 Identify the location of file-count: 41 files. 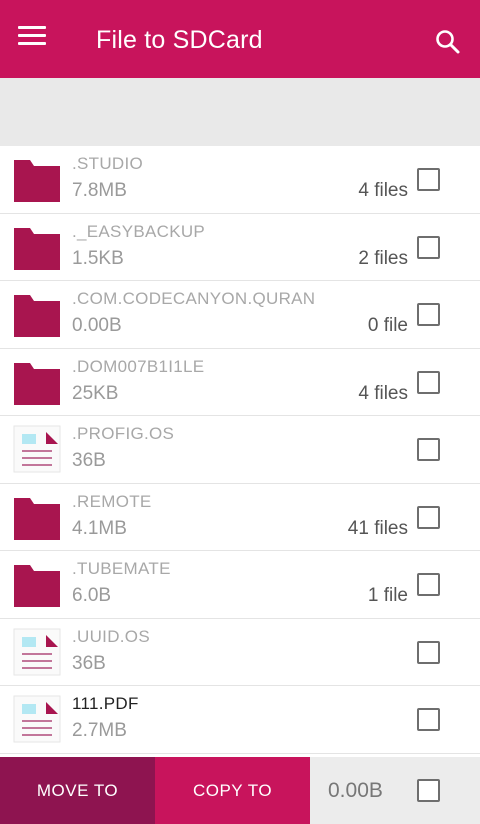
(377, 528).